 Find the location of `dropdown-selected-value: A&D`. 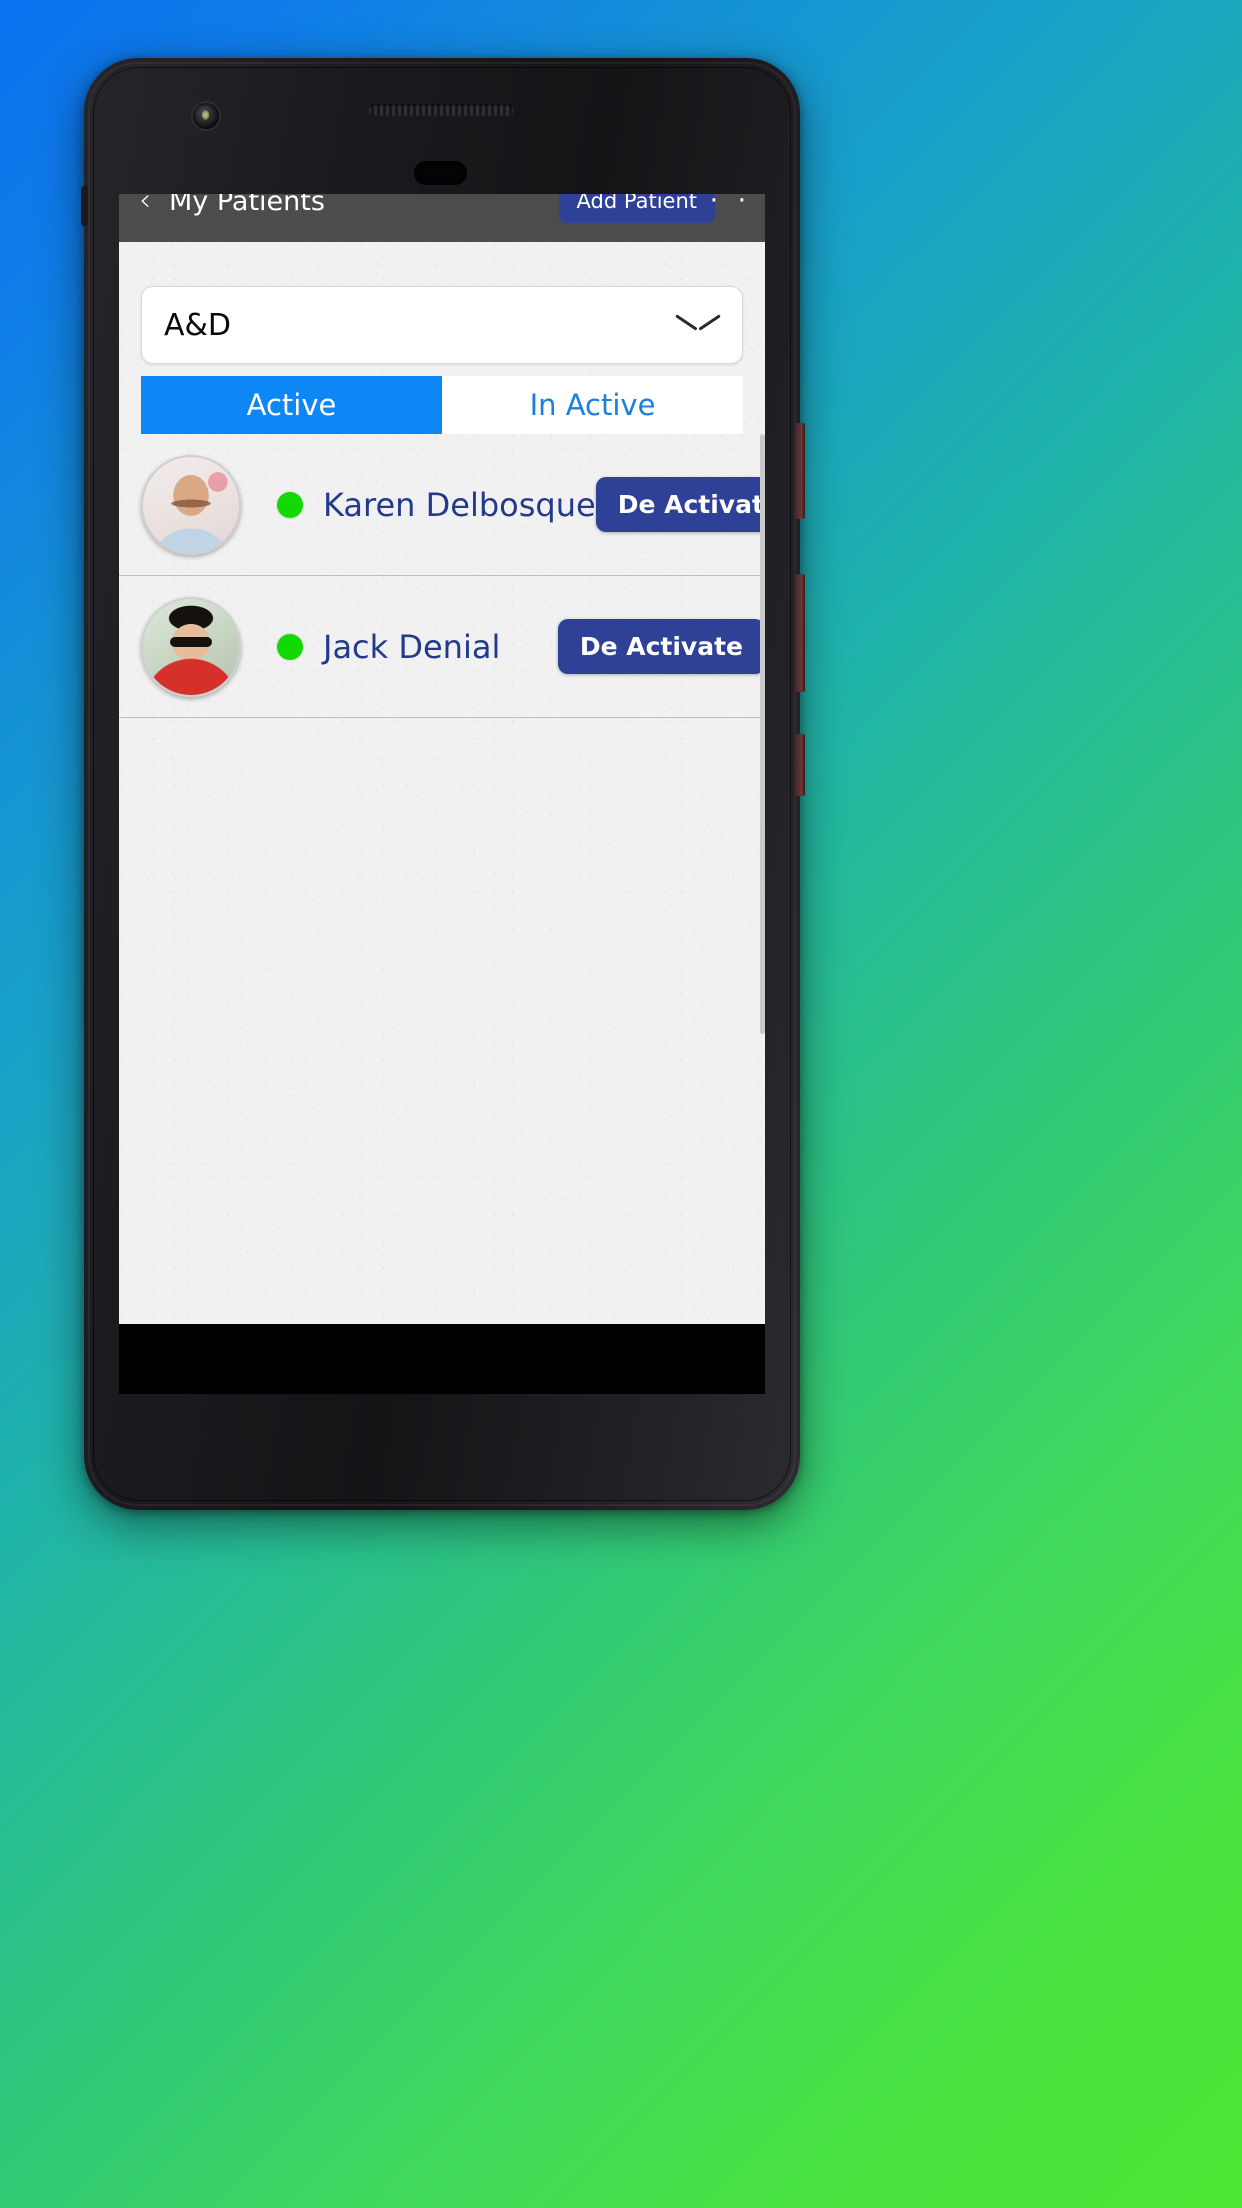

dropdown-selected-value: A&D is located at coordinates (198, 325).